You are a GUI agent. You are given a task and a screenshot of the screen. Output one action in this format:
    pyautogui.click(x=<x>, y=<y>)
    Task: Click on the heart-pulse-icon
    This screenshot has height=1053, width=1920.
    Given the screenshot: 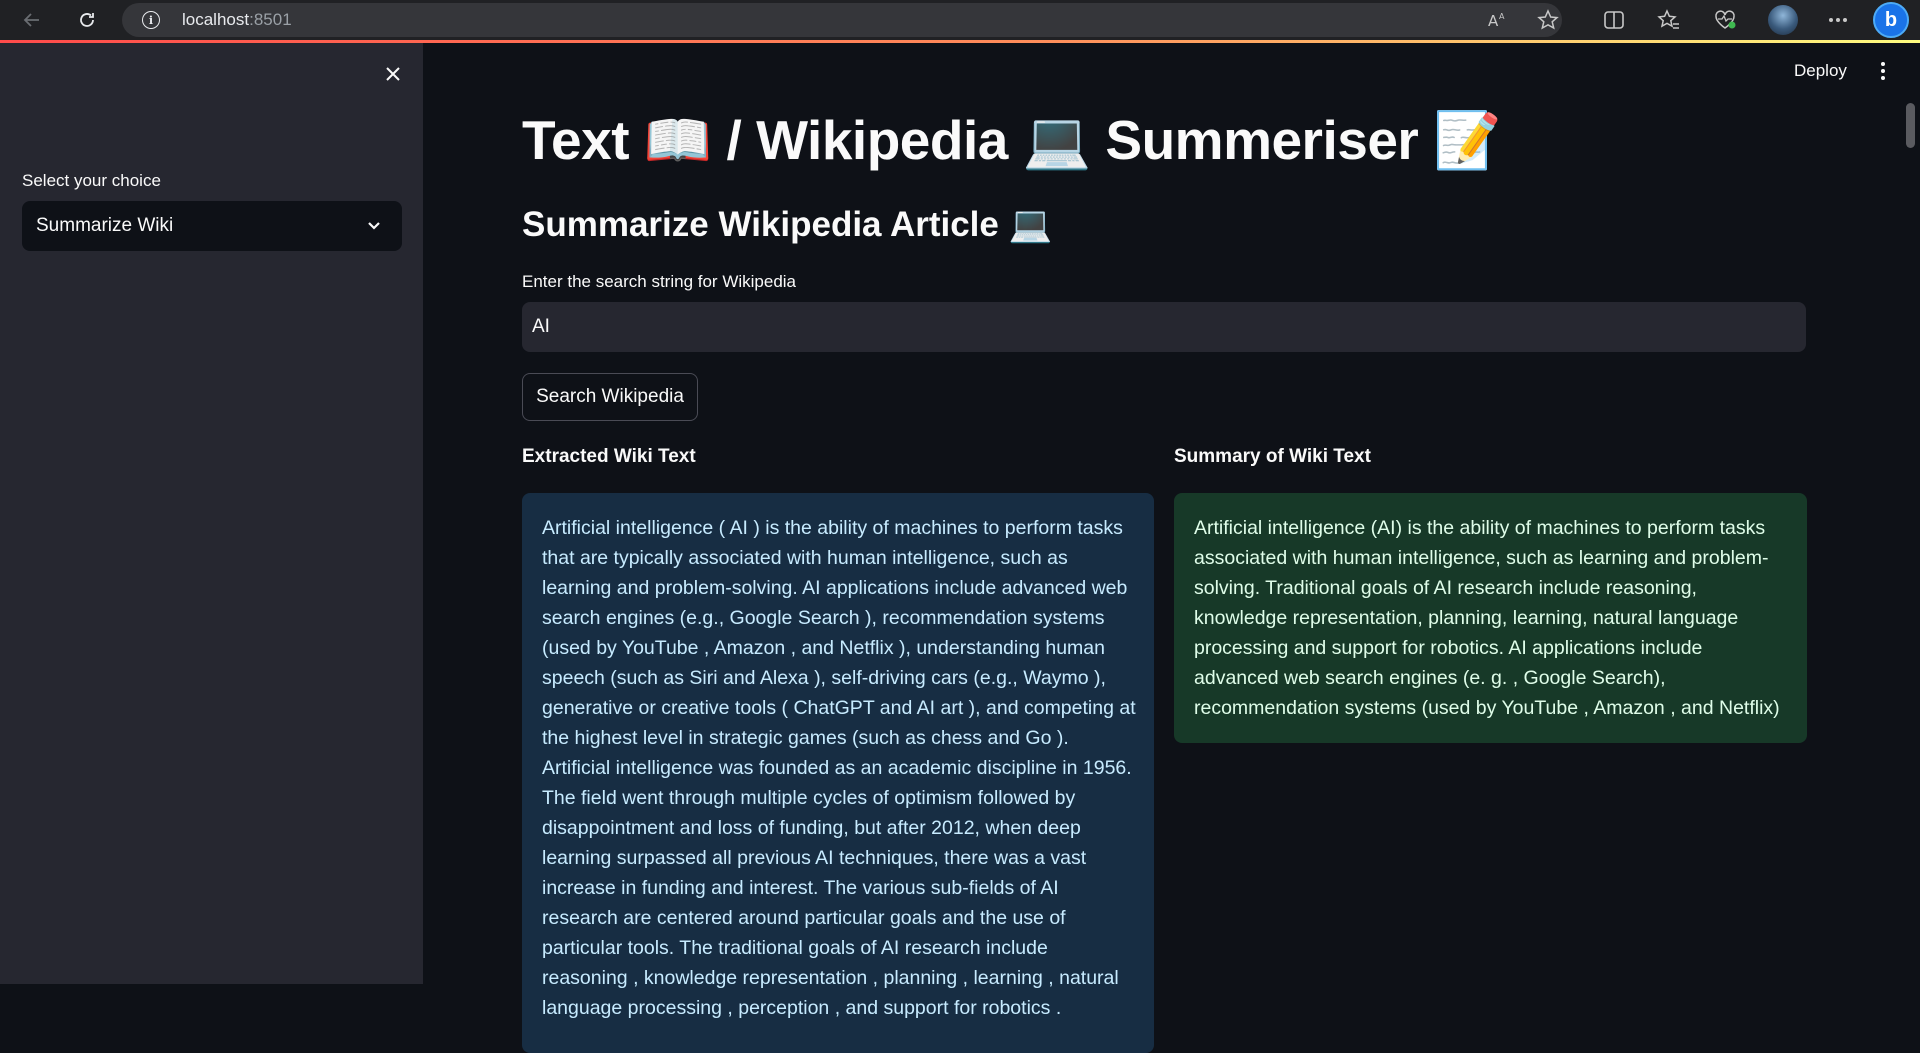 What is the action you would take?
    pyautogui.click(x=1725, y=20)
    